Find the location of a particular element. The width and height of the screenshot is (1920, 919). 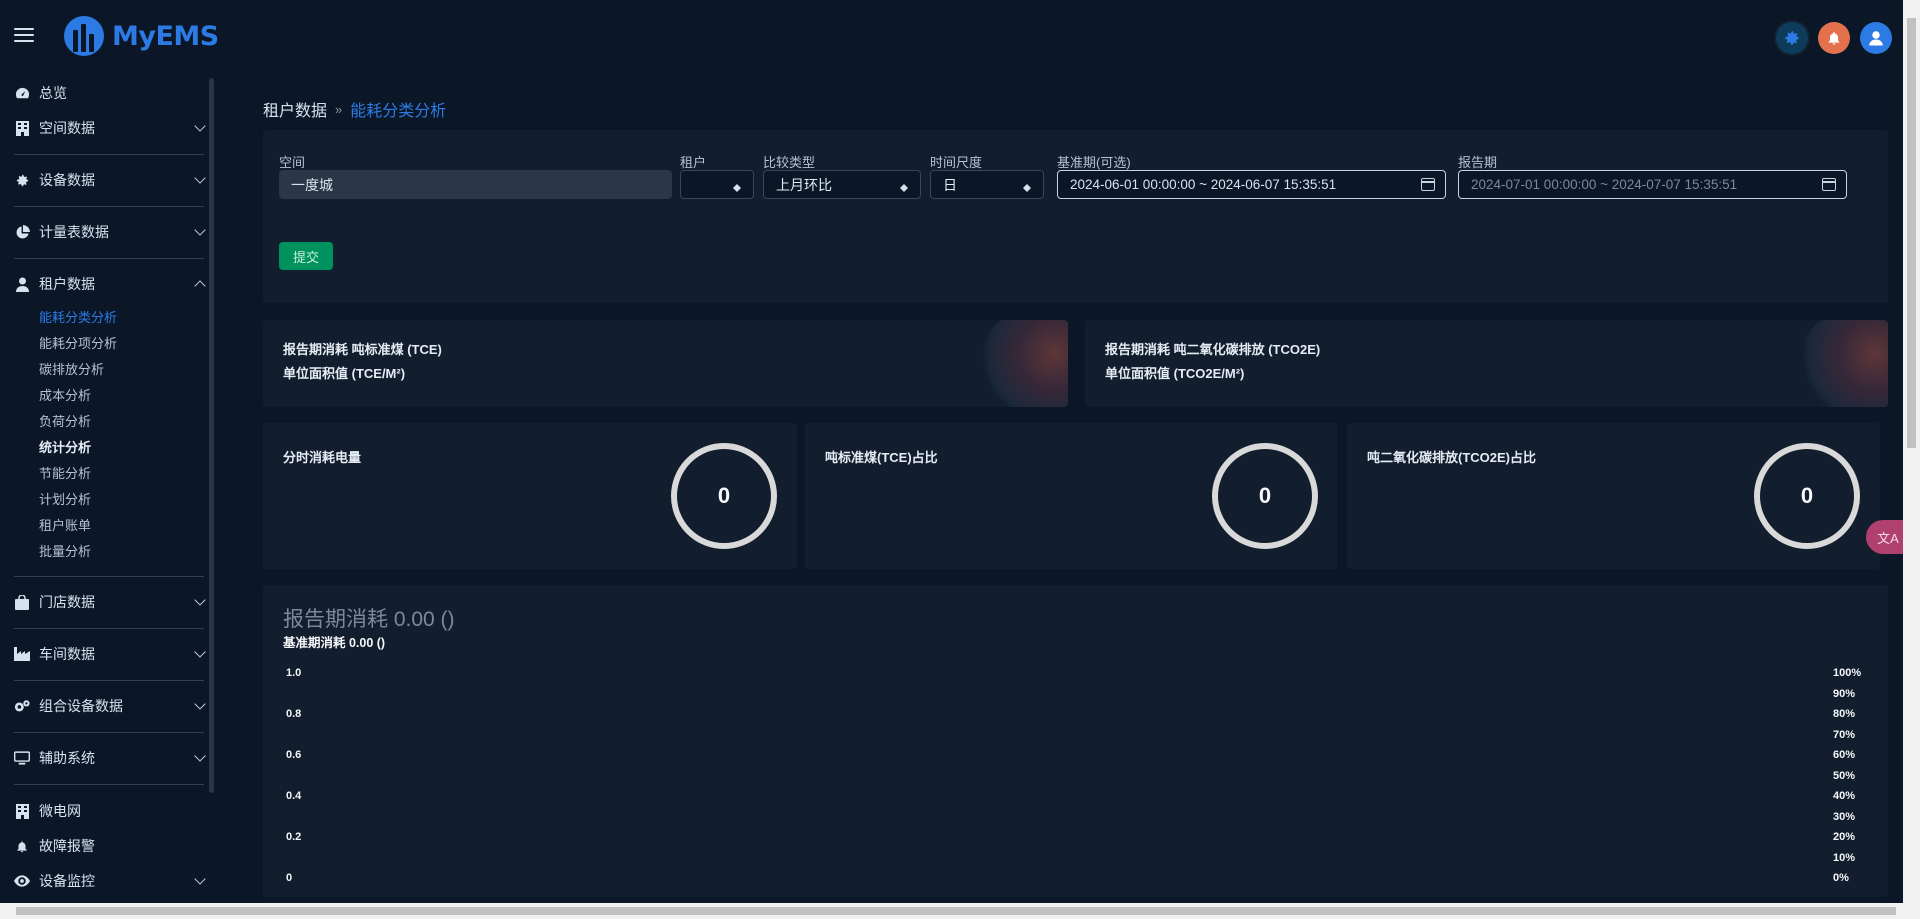

sidebar-item-workshop-data: 车间数据 is located at coordinates (110, 654).